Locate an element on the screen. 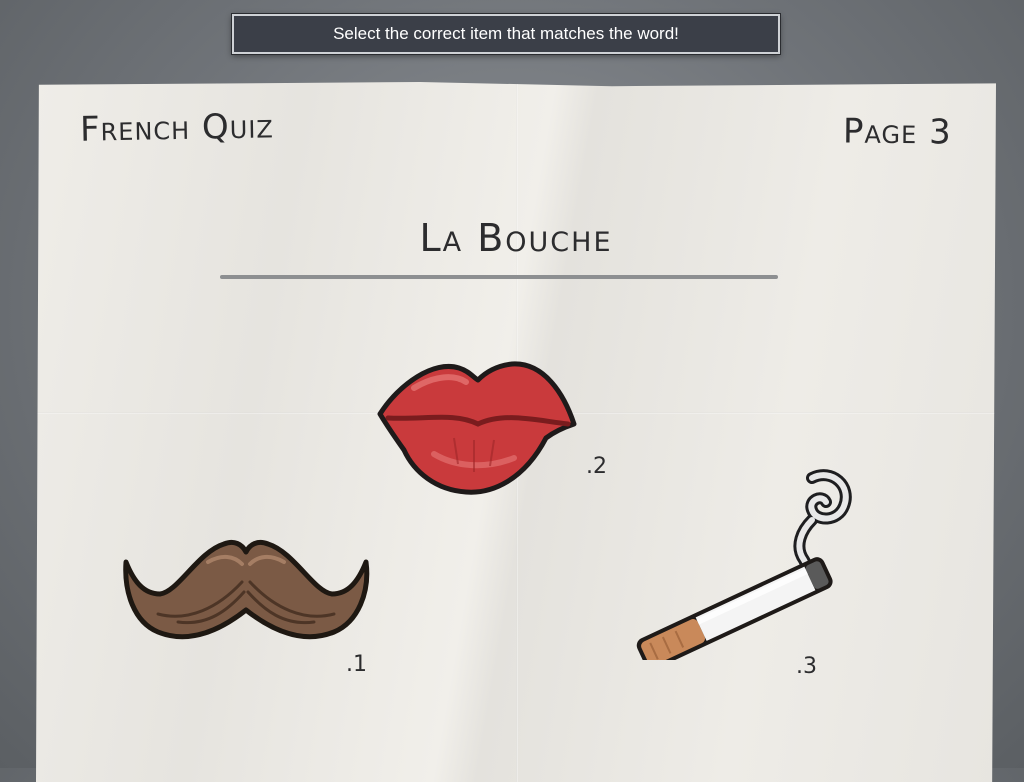  option-lips is located at coordinates (477, 427).